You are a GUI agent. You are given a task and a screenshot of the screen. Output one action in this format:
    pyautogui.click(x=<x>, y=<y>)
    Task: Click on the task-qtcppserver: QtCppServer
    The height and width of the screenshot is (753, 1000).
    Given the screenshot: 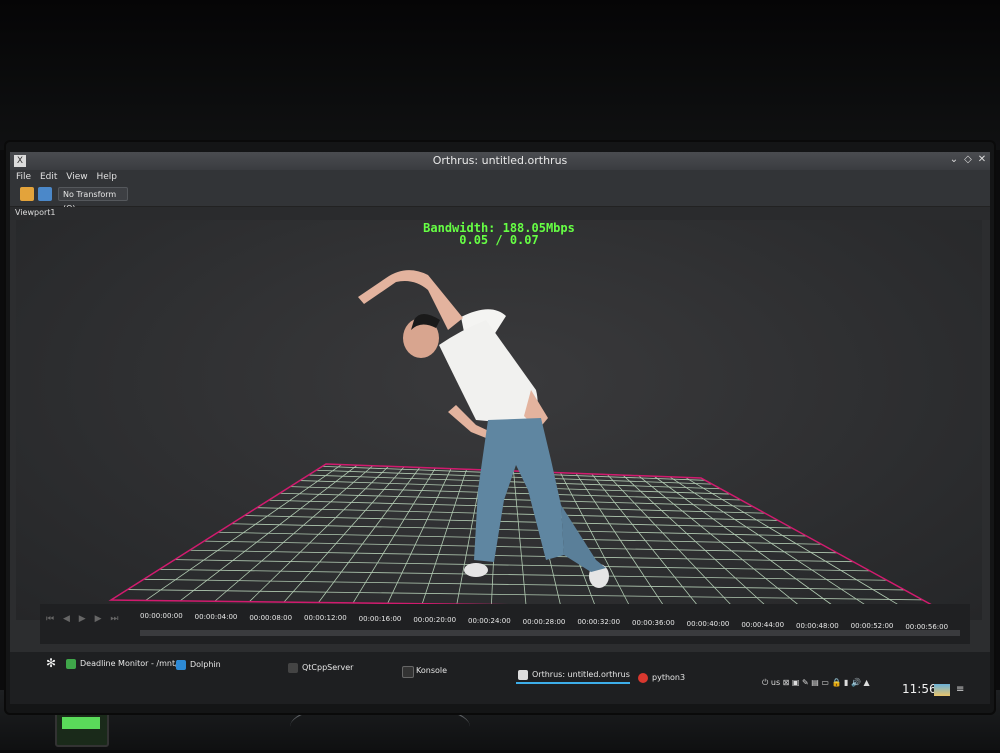 What is the action you would take?
    pyautogui.click(x=319, y=668)
    